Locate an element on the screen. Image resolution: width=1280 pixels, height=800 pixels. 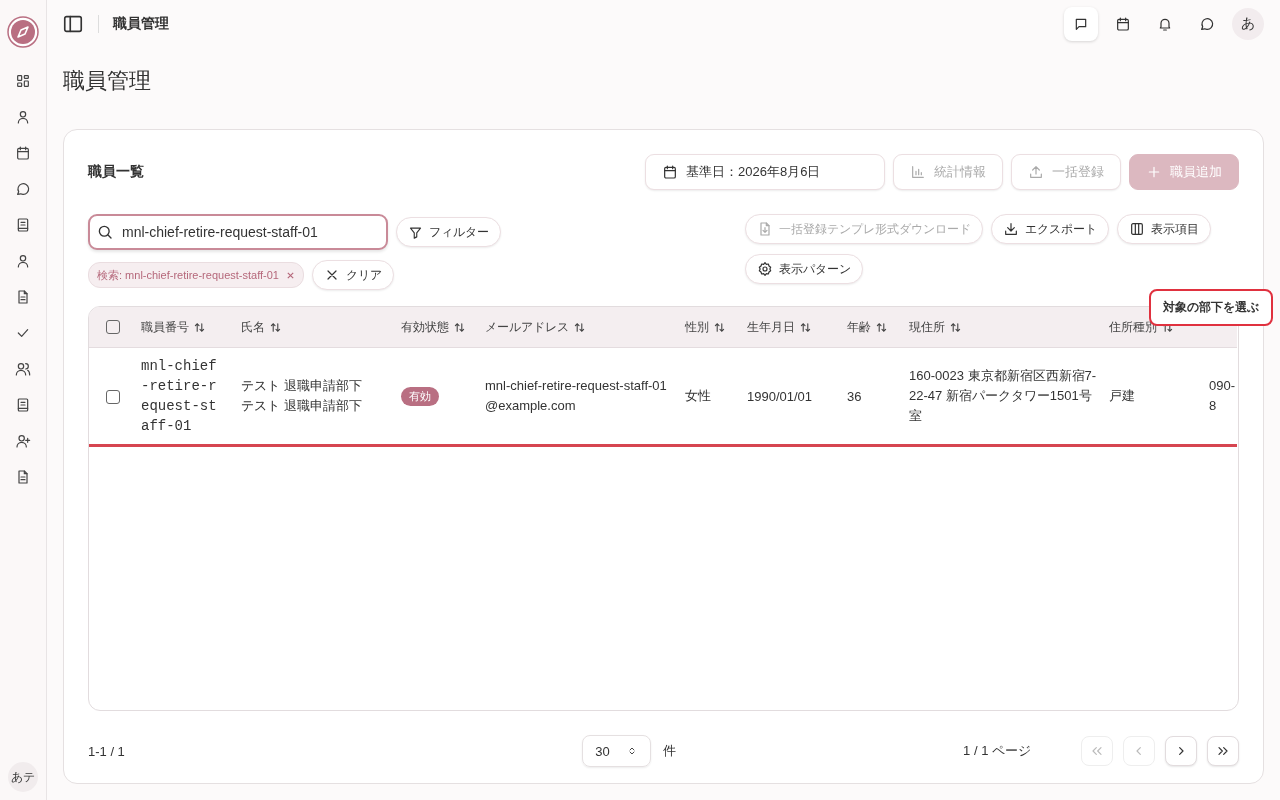
display-pattern-button: 表示パターン is located at coordinates (804, 269).